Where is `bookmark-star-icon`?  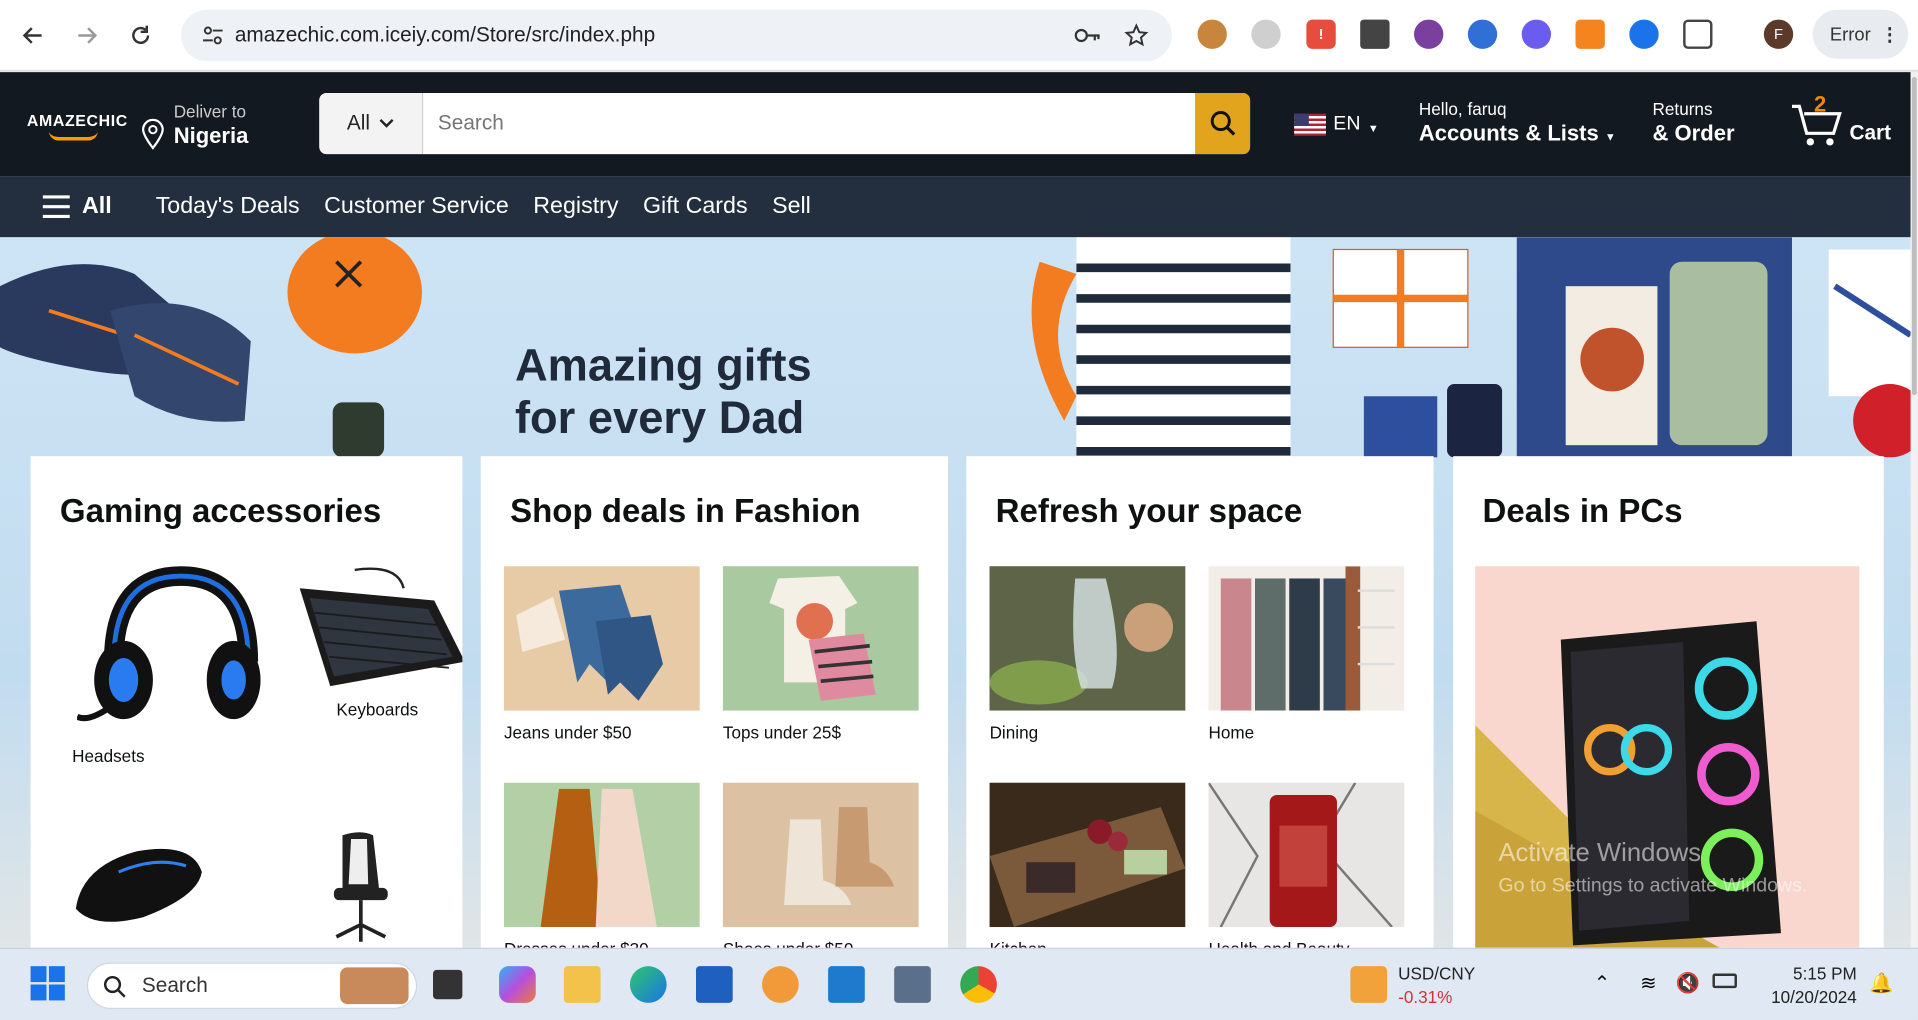
bookmark-star-icon is located at coordinates (1136, 35).